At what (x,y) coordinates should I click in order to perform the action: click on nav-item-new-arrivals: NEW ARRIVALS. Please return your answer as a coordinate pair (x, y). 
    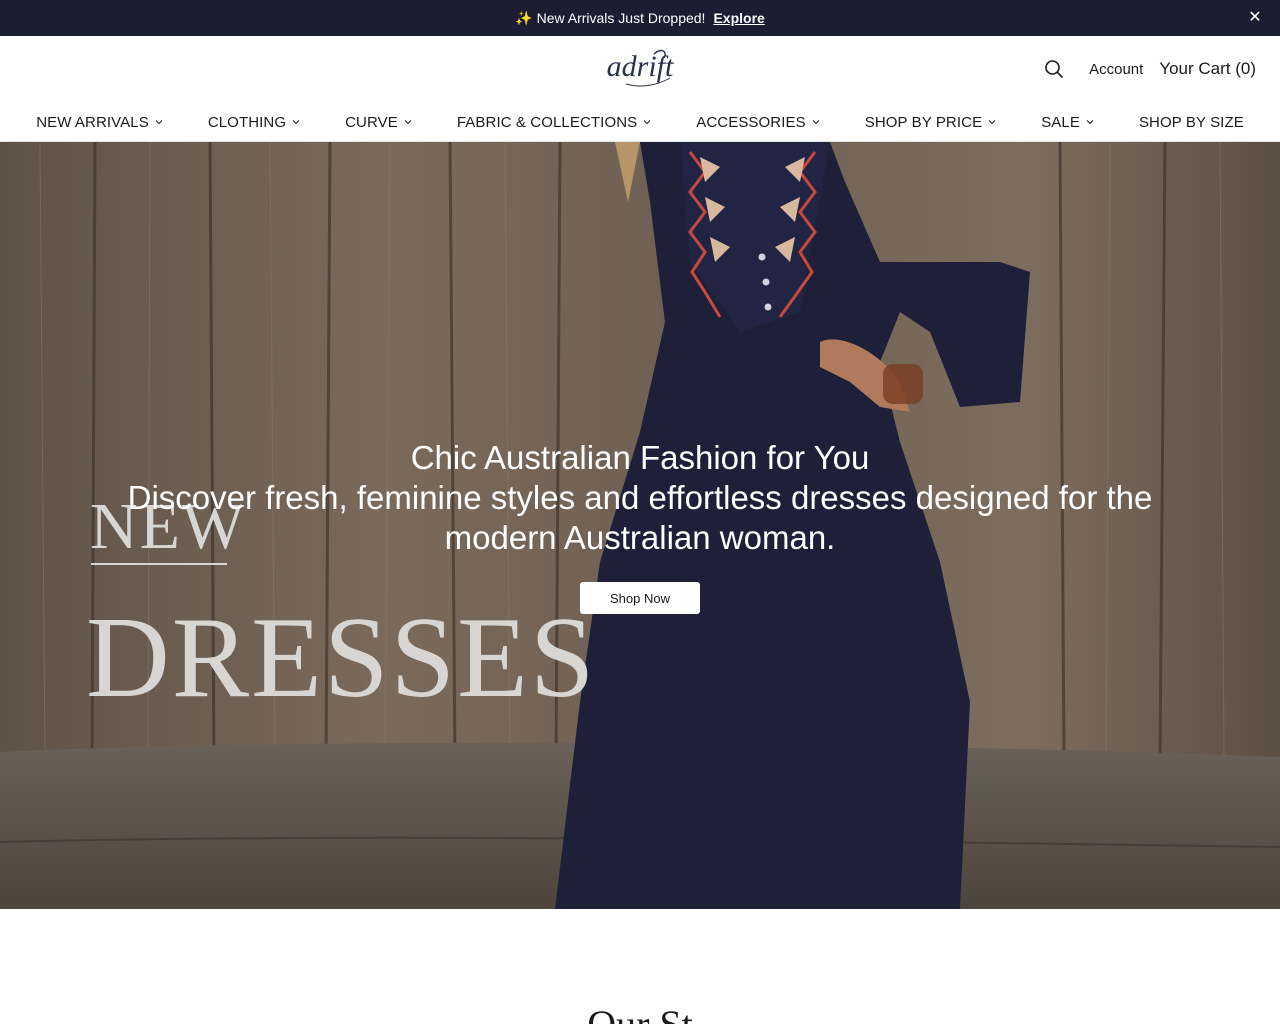
    Looking at the image, I should click on (100, 122).